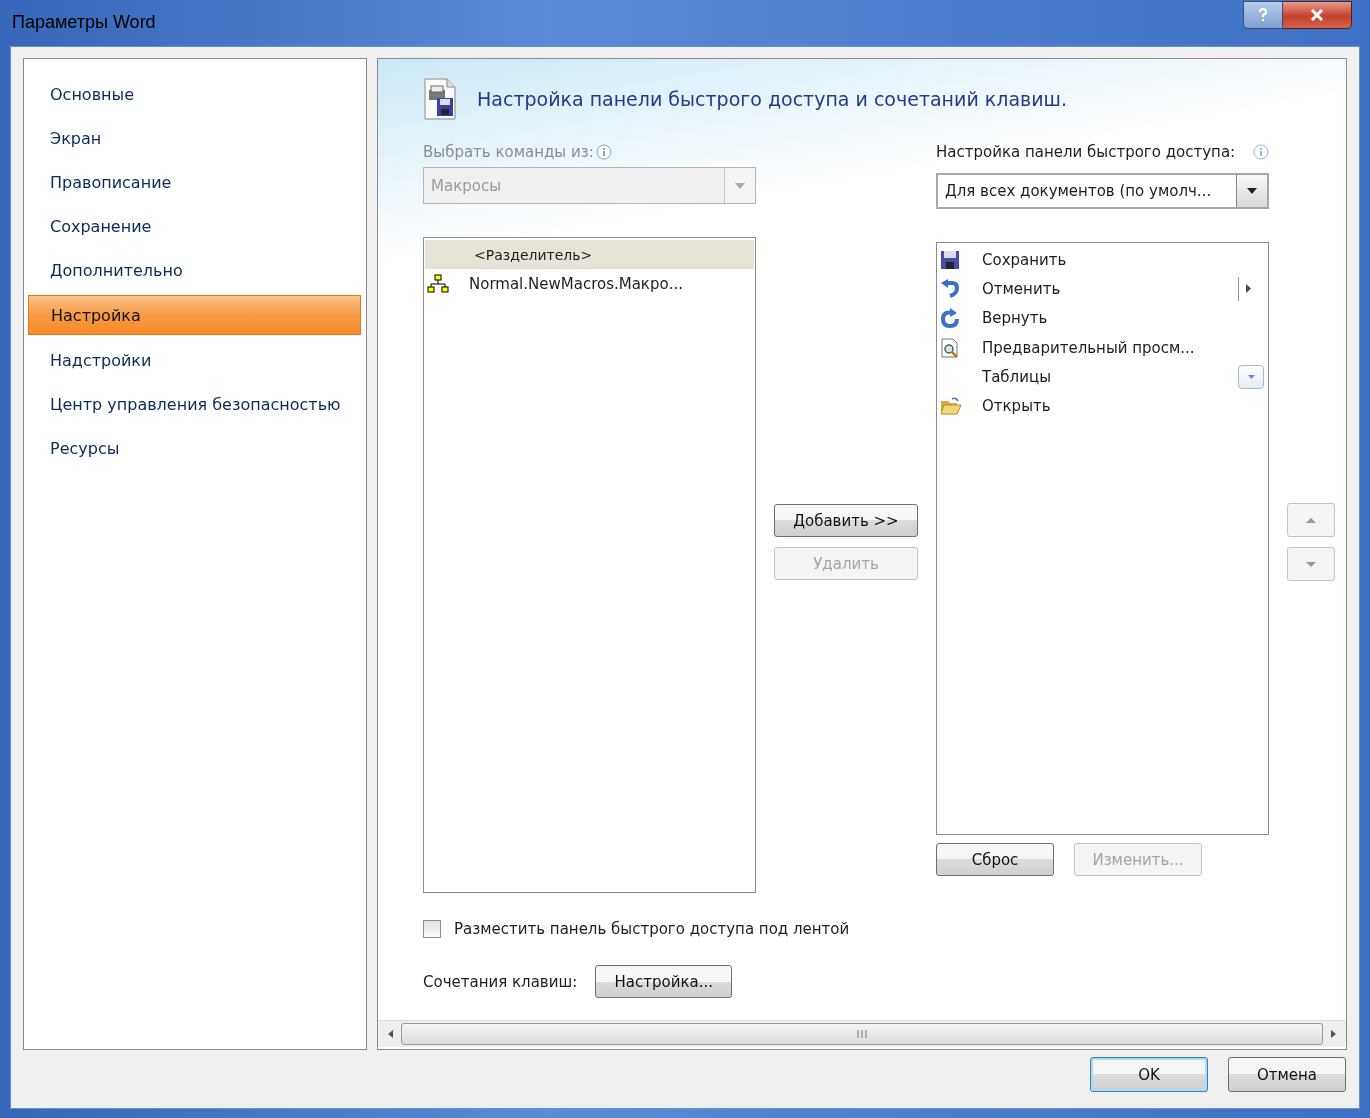 Image resolution: width=1370 pixels, height=1118 pixels. I want to click on add-button: Добавить >>, so click(846, 520).